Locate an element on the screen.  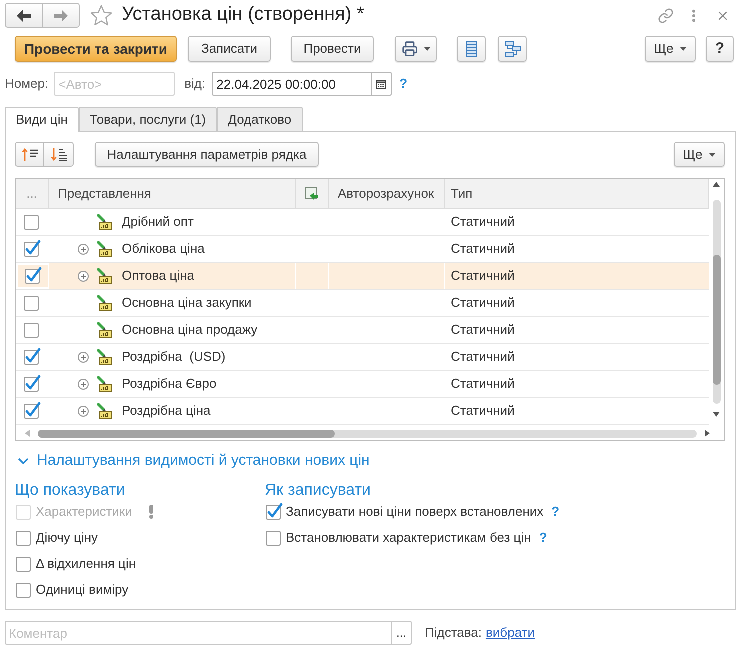
row-settings-button: Налаштування параметрів рядка is located at coordinates (207, 154).